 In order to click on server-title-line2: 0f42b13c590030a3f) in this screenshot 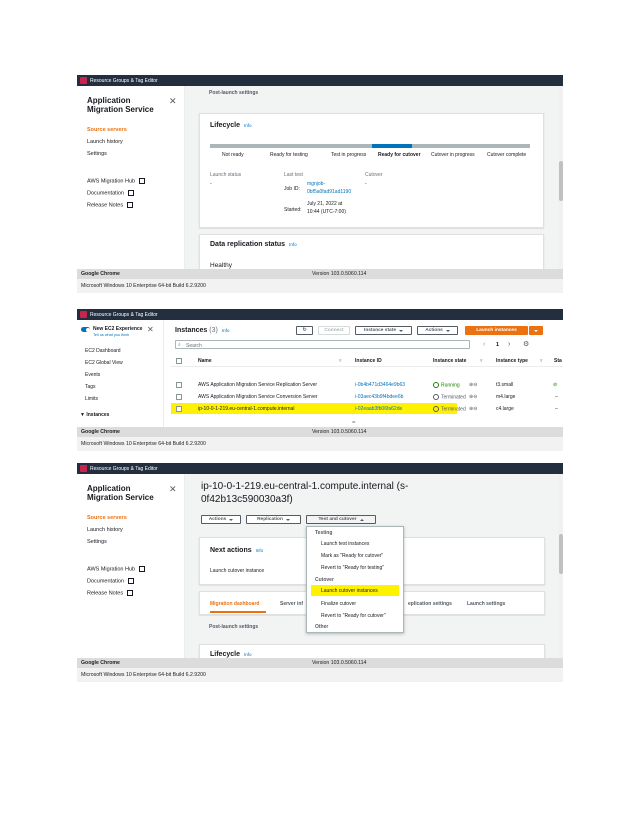, I will do `click(247, 499)`.